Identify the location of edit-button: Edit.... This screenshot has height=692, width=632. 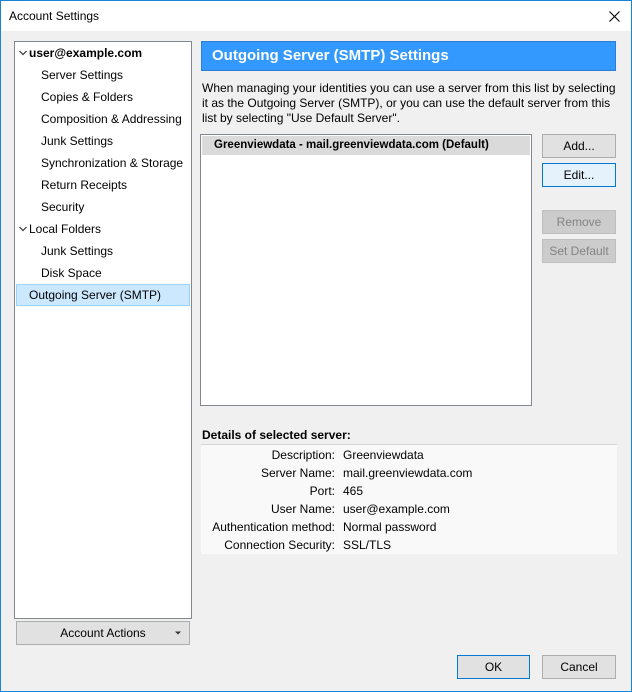
(579, 175).